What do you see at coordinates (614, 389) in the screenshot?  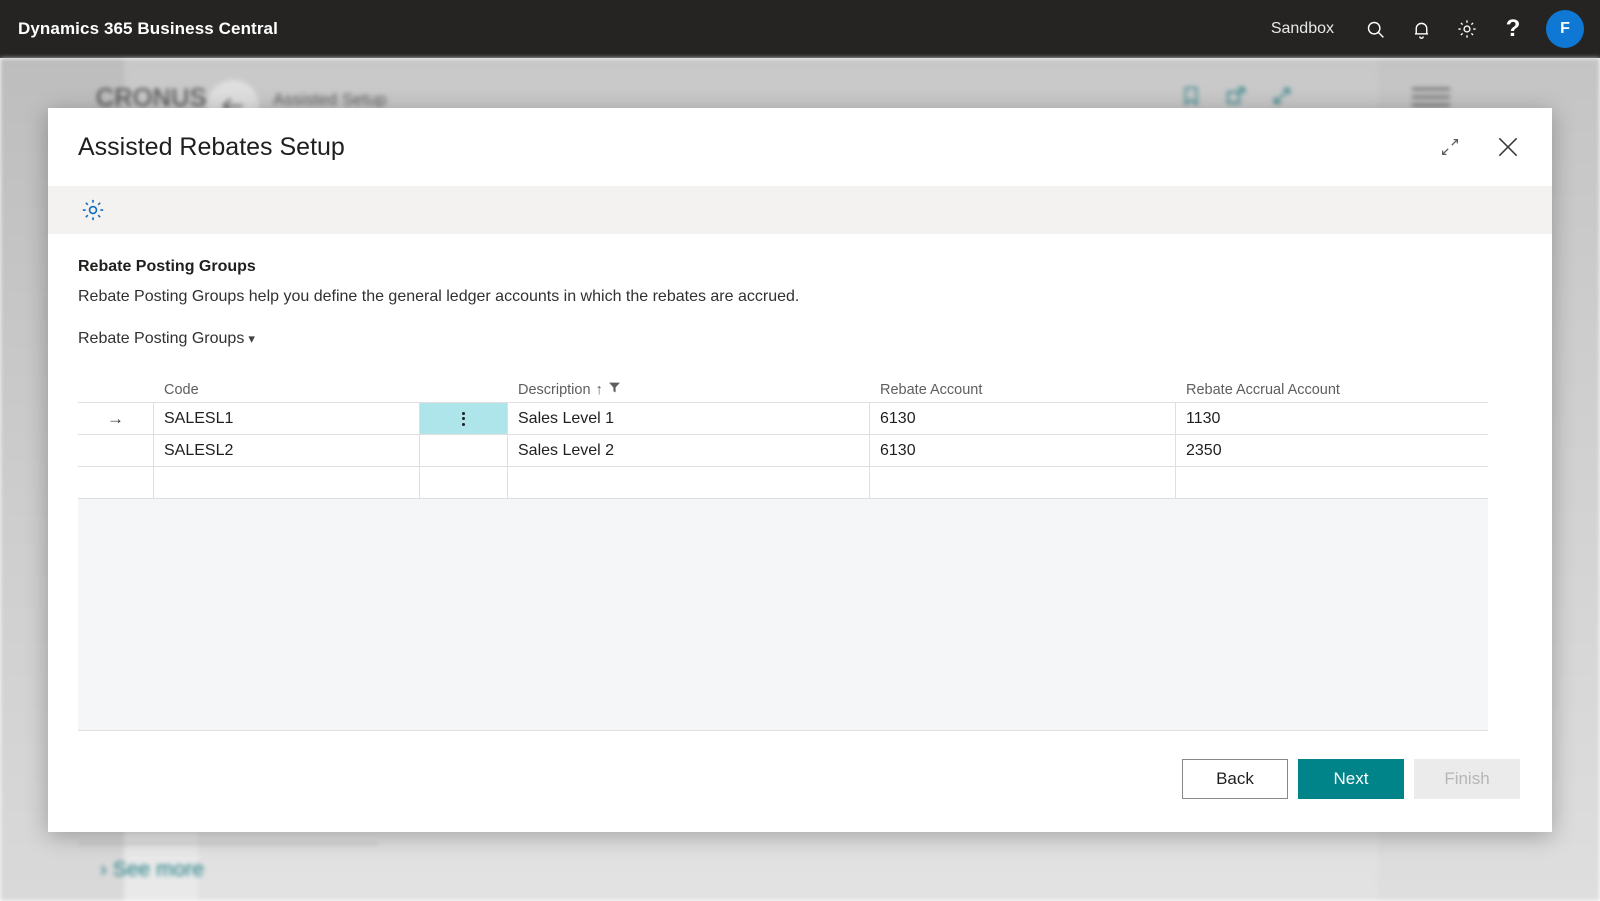 I see `filter-funnel-icon` at bounding box center [614, 389].